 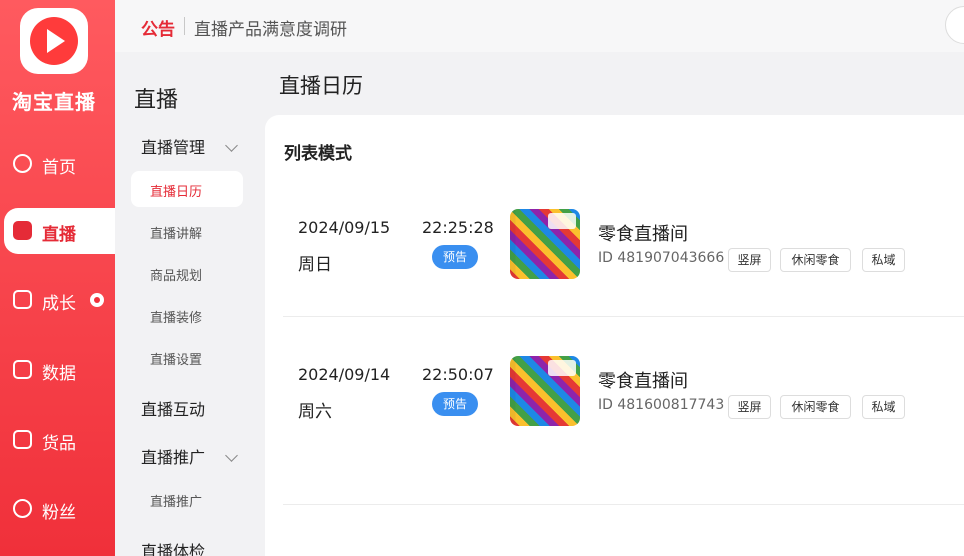 I want to click on notification-dot, so click(x=97, y=300).